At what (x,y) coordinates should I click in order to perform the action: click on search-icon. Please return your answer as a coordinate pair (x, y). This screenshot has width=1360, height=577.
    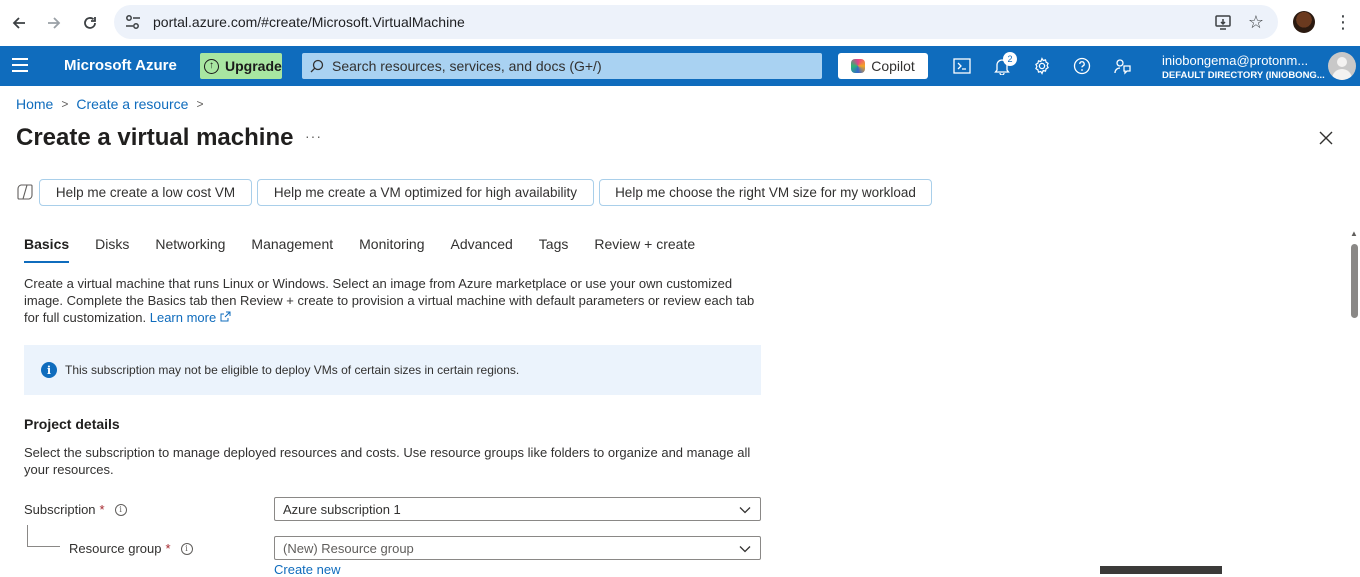
    Looking at the image, I should click on (317, 66).